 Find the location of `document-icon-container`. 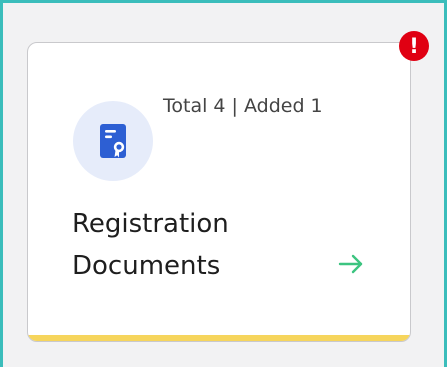

document-icon-container is located at coordinates (113, 141).